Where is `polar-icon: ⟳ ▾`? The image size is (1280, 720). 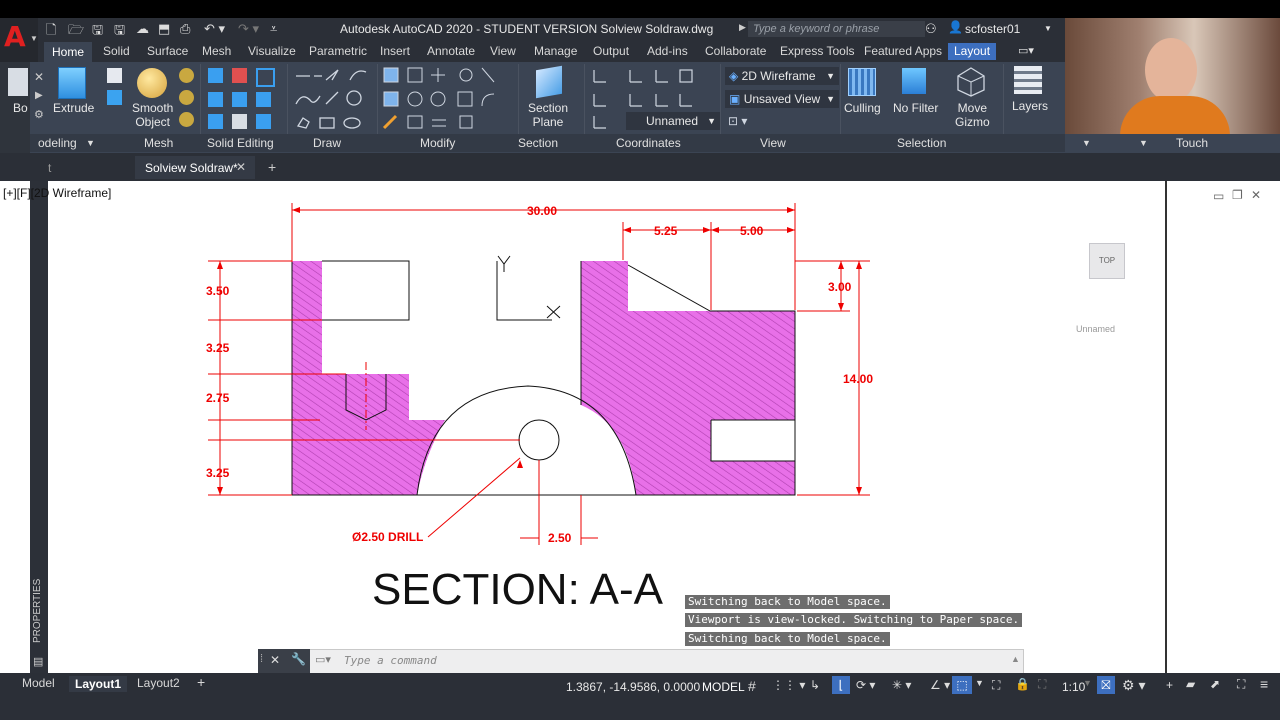
polar-icon: ⟳ ▾ is located at coordinates (865, 685).